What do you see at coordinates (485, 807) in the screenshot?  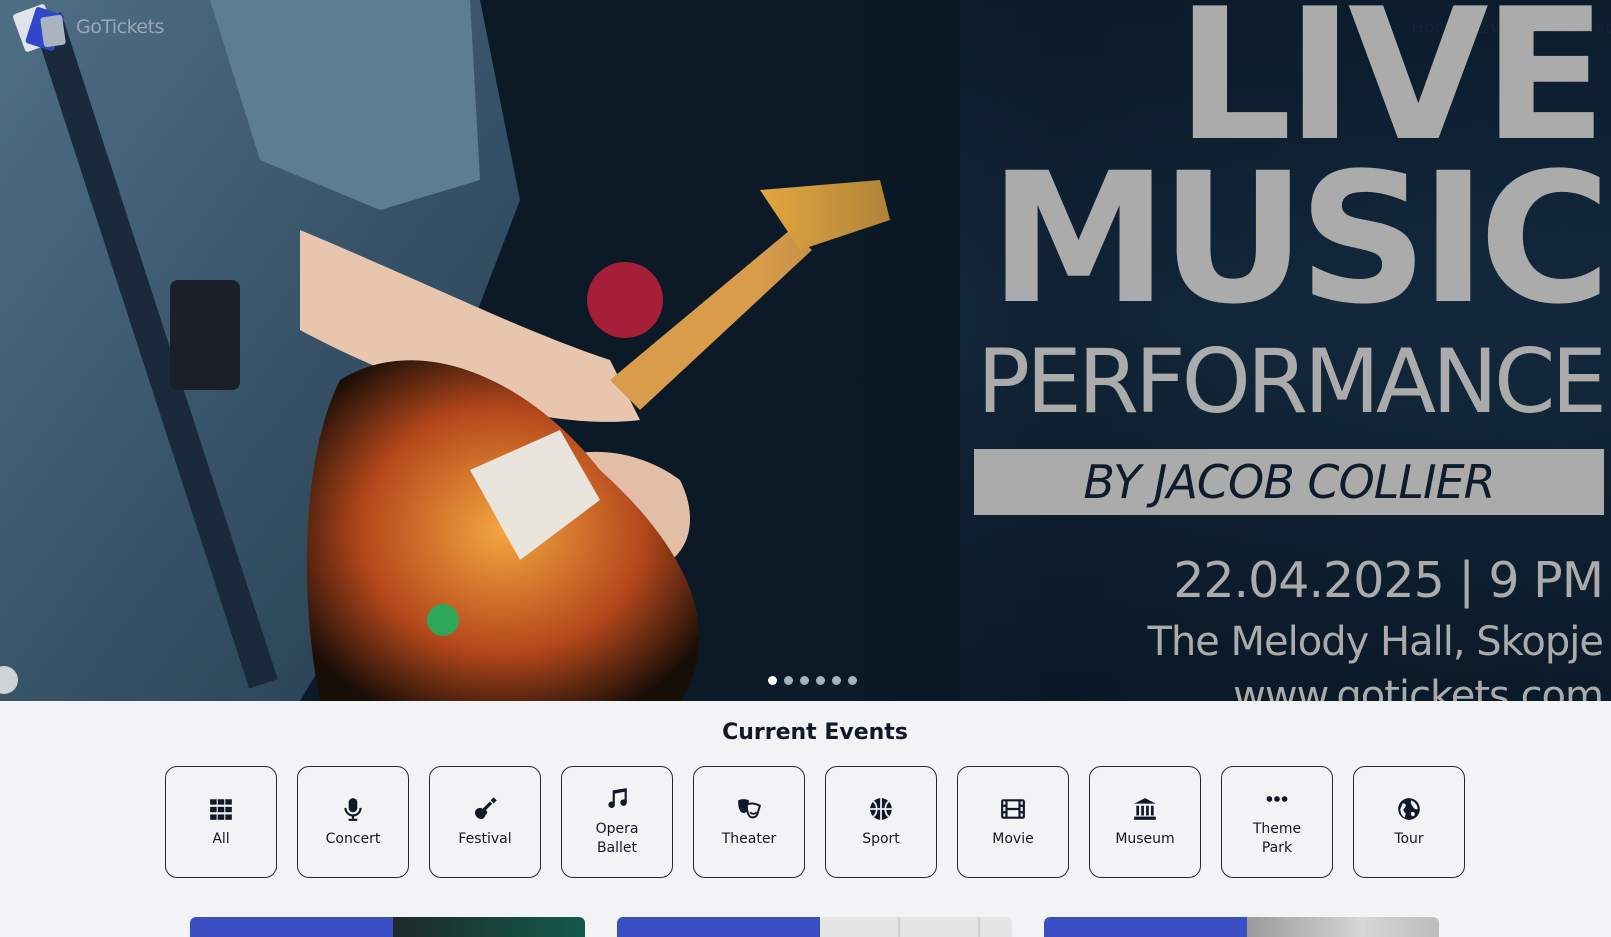 I see `guitar-icon` at bounding box center [485, 807].